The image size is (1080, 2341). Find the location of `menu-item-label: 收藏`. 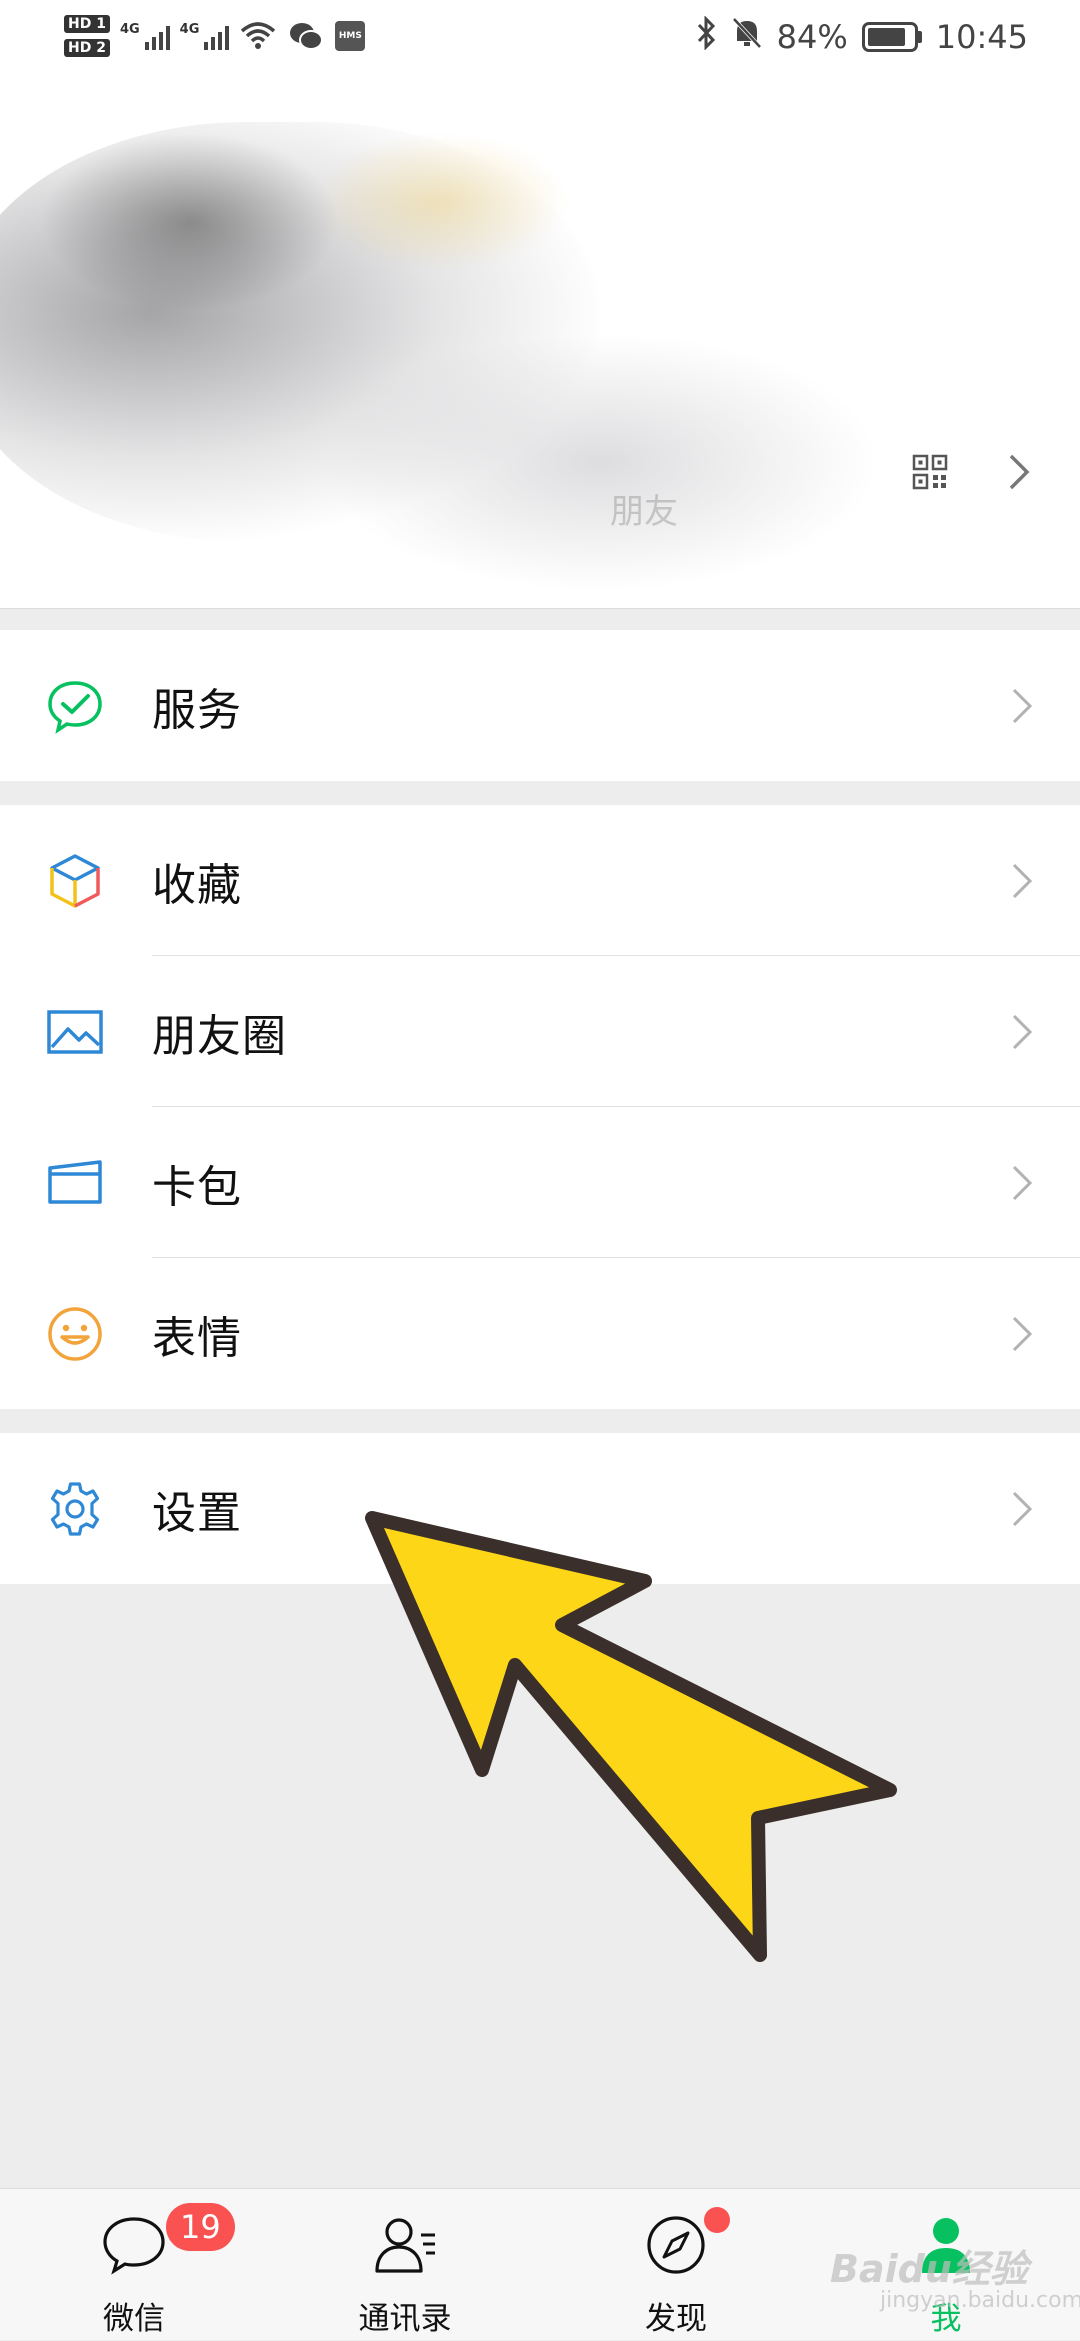

menu-item-label: 收藏 is located at coordinates (197, 885).